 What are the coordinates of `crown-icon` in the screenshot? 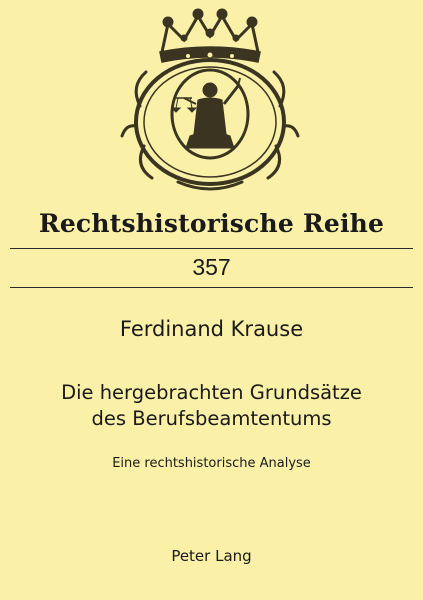 It's located at (210, 35).